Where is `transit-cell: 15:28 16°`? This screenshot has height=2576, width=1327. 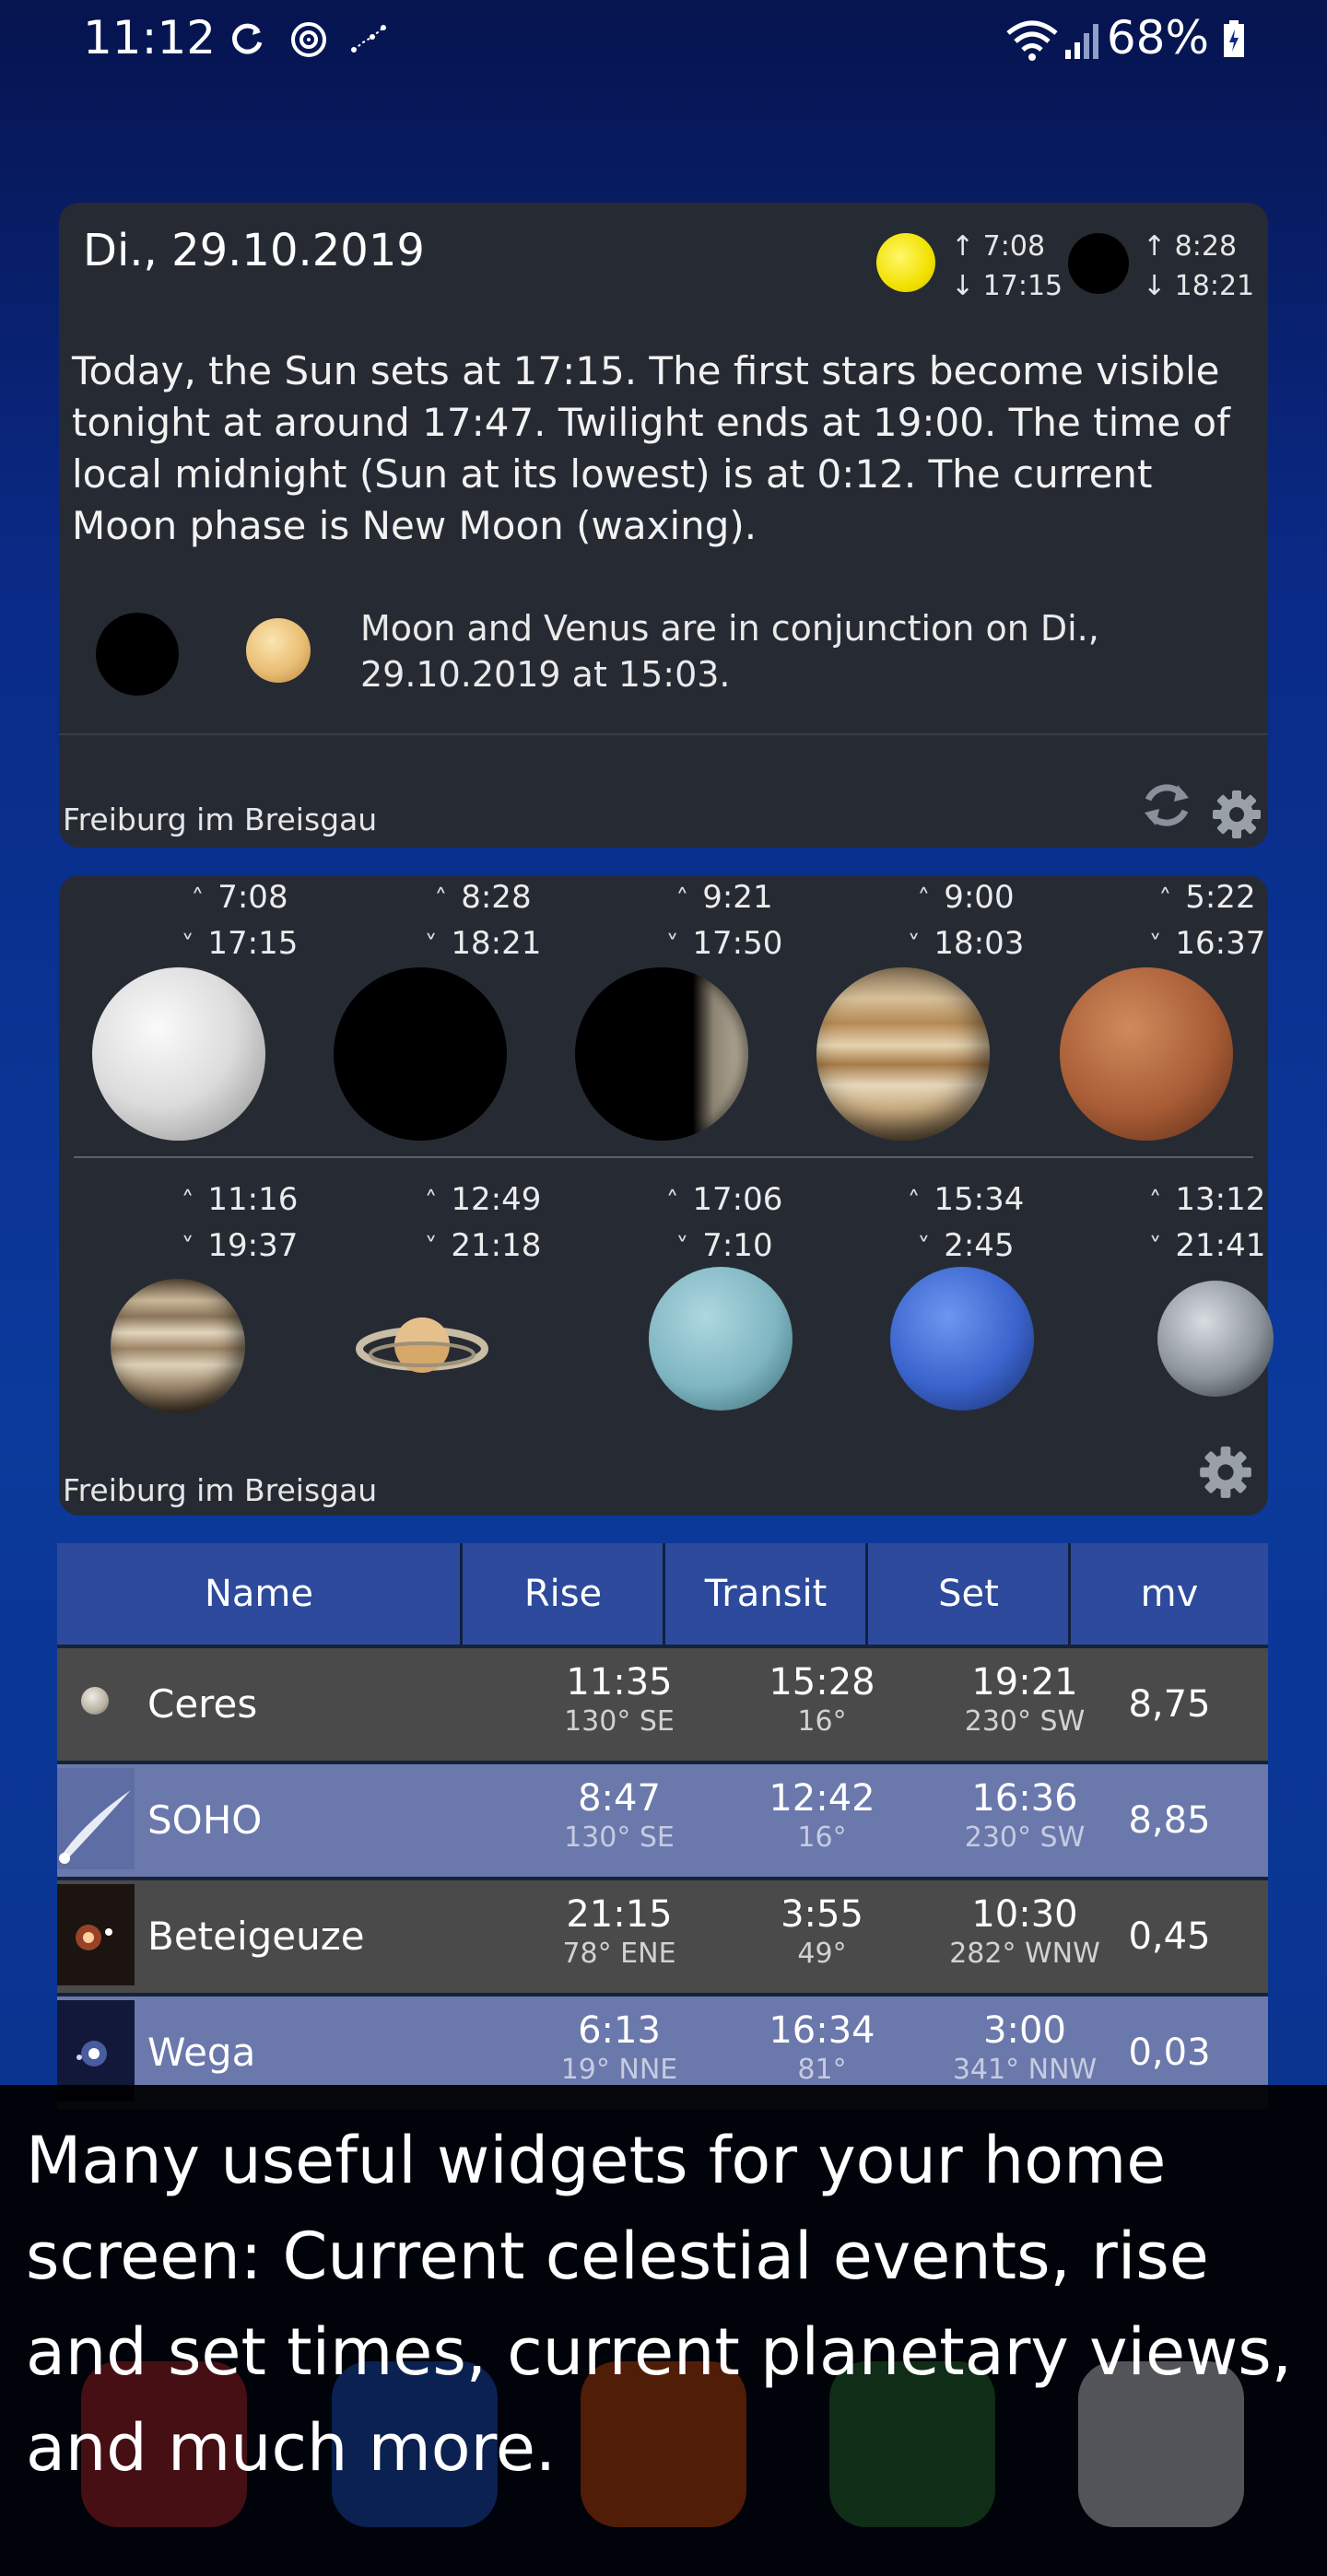
transit-cell: 15:28 16° is located at coordinates (822, 1699).